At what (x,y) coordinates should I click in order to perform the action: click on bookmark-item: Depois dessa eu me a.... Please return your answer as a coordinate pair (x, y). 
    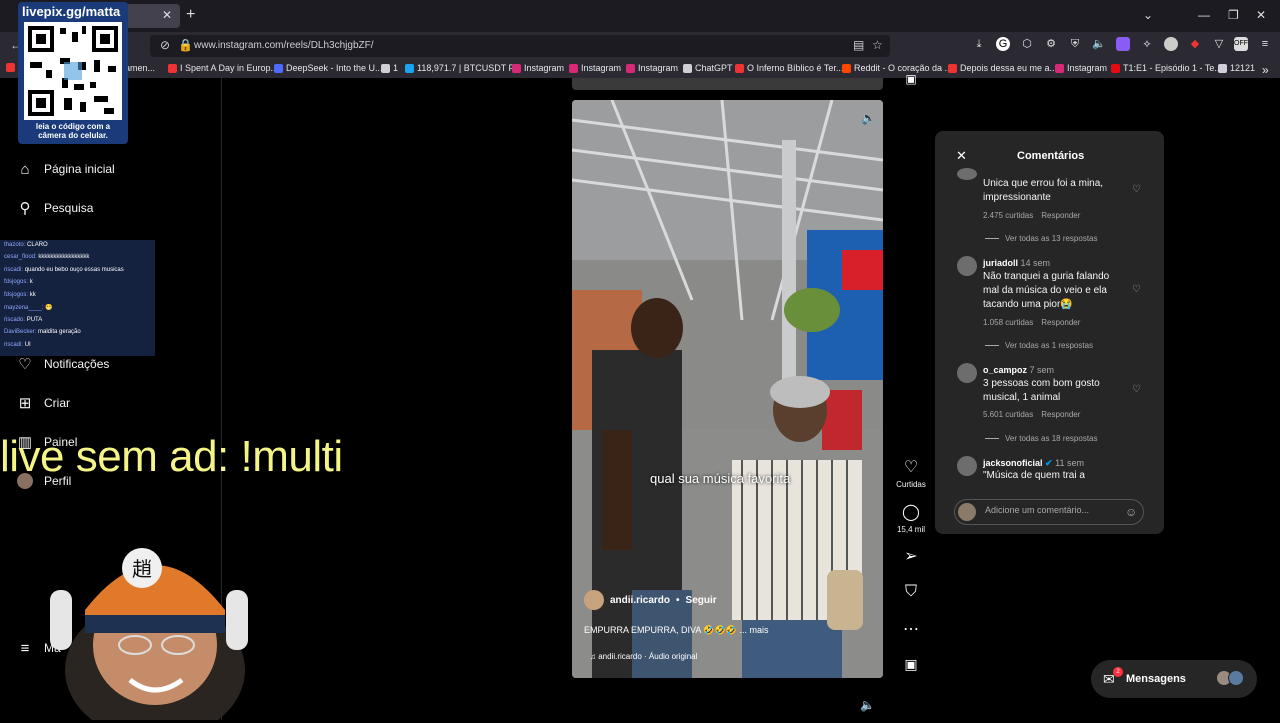
    Looking at the image, I should click on (1002, 68).